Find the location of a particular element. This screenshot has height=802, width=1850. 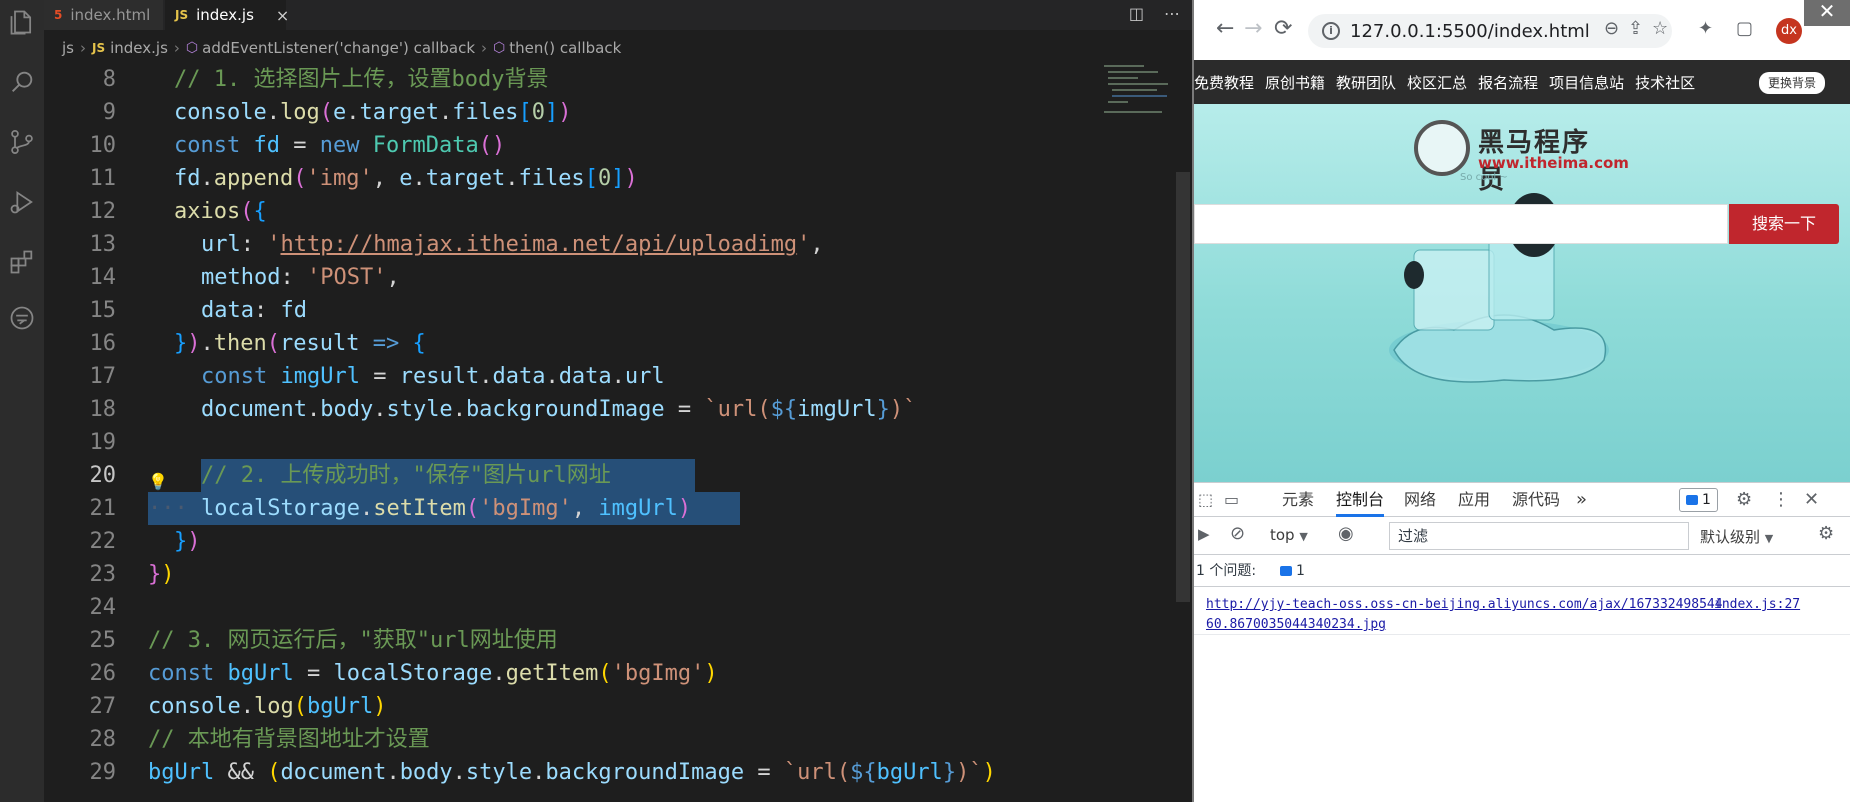

console-filter-input: 过滤 is located at coordinates (1539, 536).